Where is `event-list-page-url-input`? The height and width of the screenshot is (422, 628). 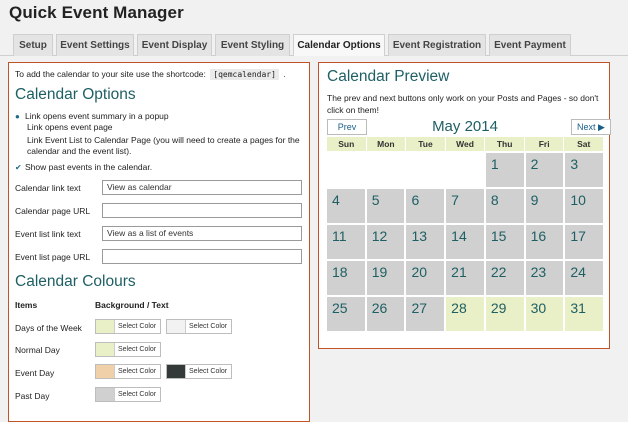
event-list-page-url-input is located at coordinates (202, 256).